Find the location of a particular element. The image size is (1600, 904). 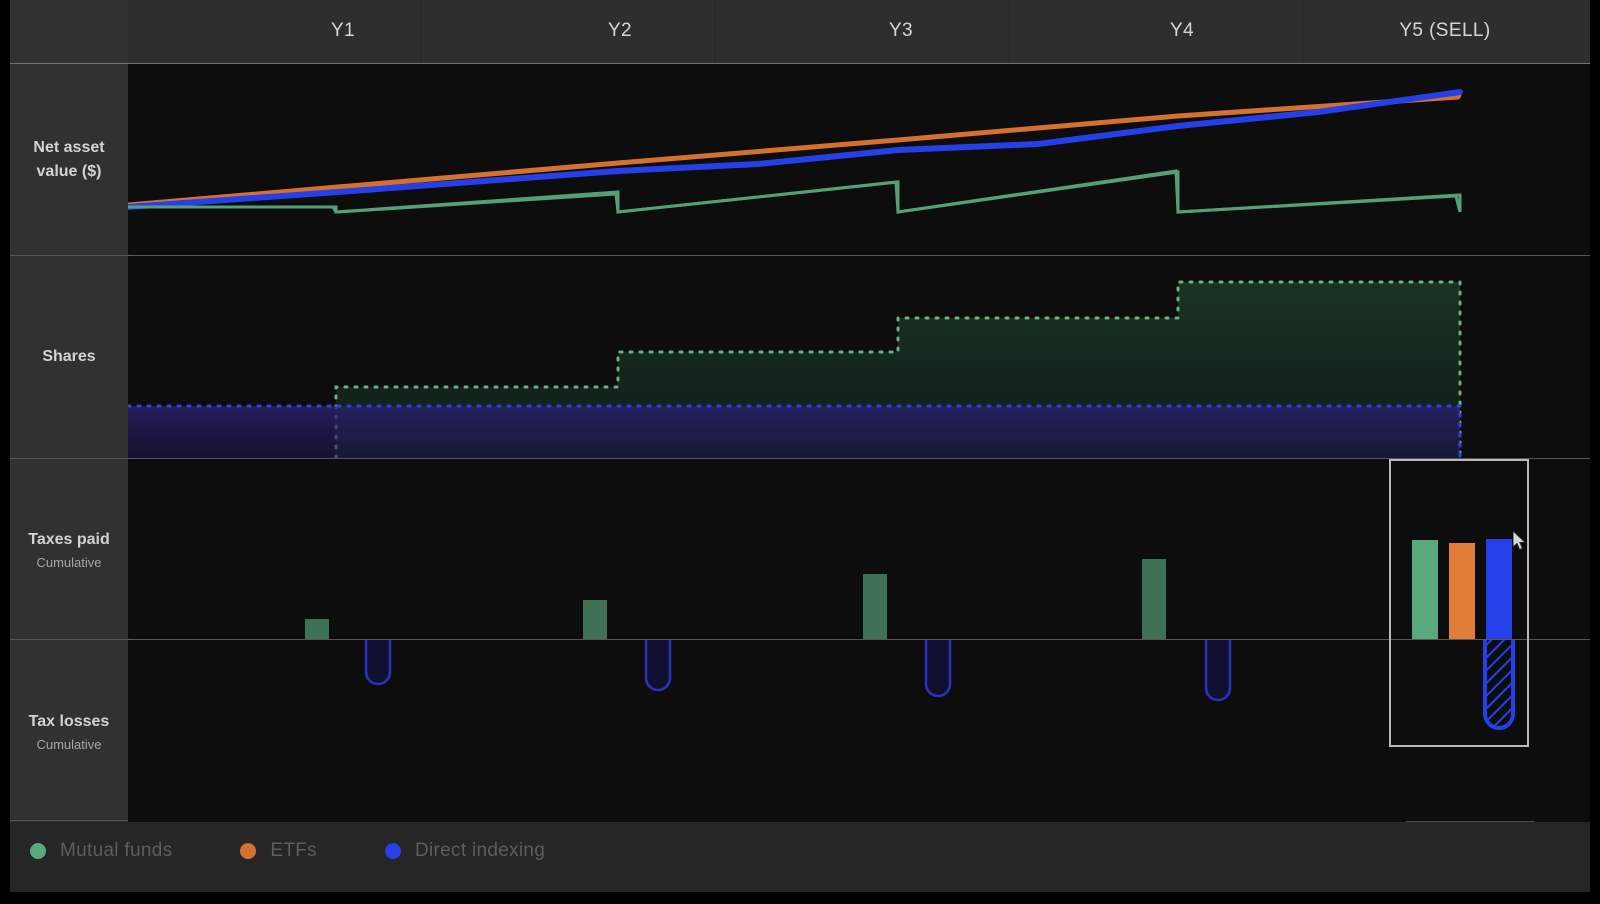

bar-taxes-mutual-funds-y4 is located at coordinates (1154, 599).